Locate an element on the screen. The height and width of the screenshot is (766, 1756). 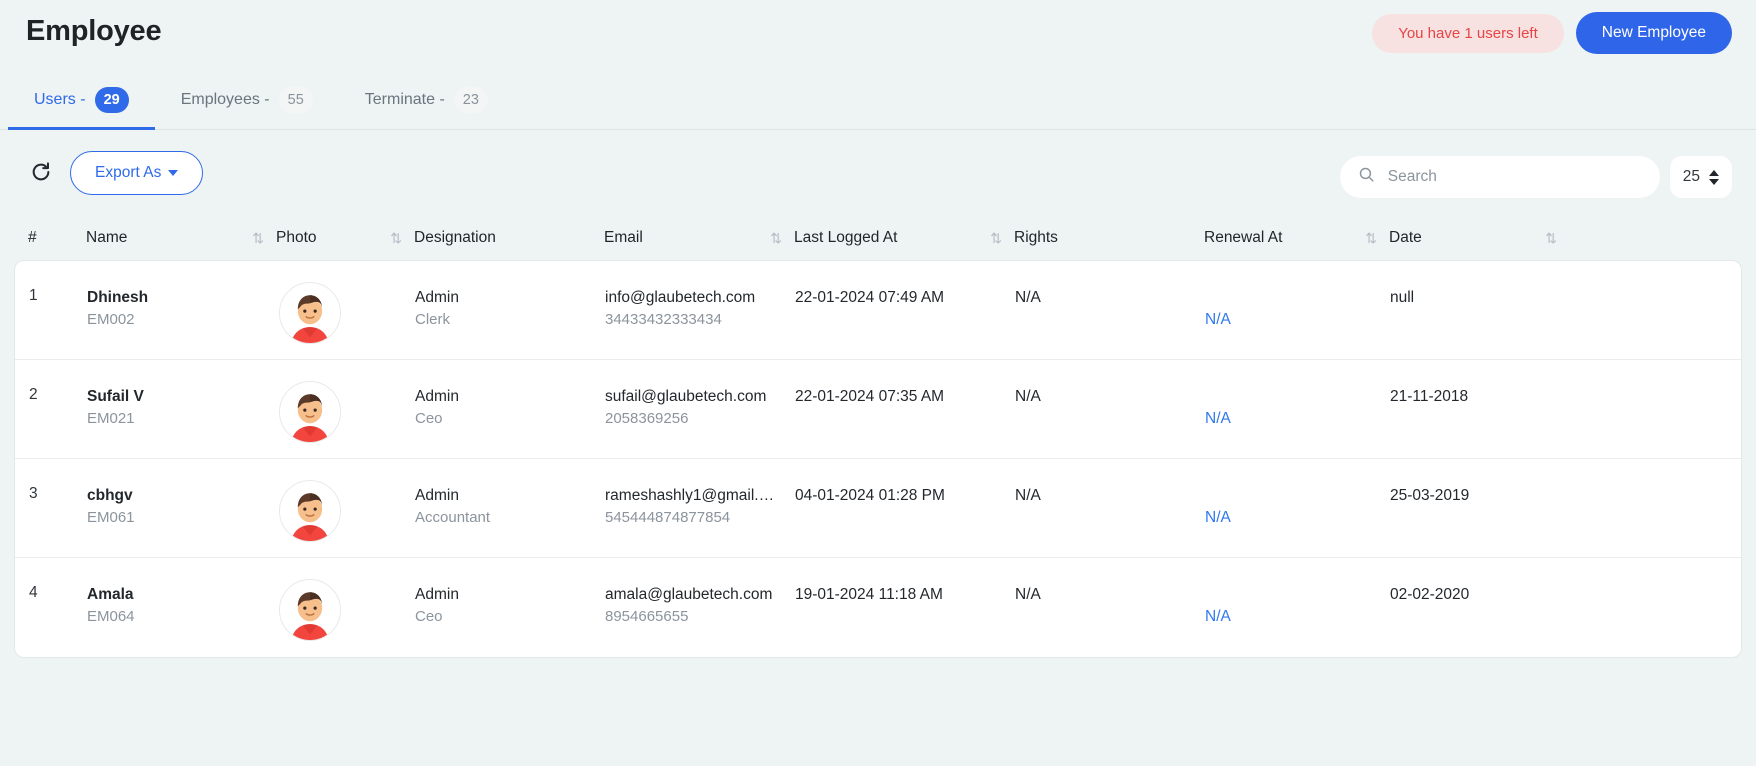
cell-email: sufail@glaubetech.com 2058369256 is located at coordinates (700, 408).